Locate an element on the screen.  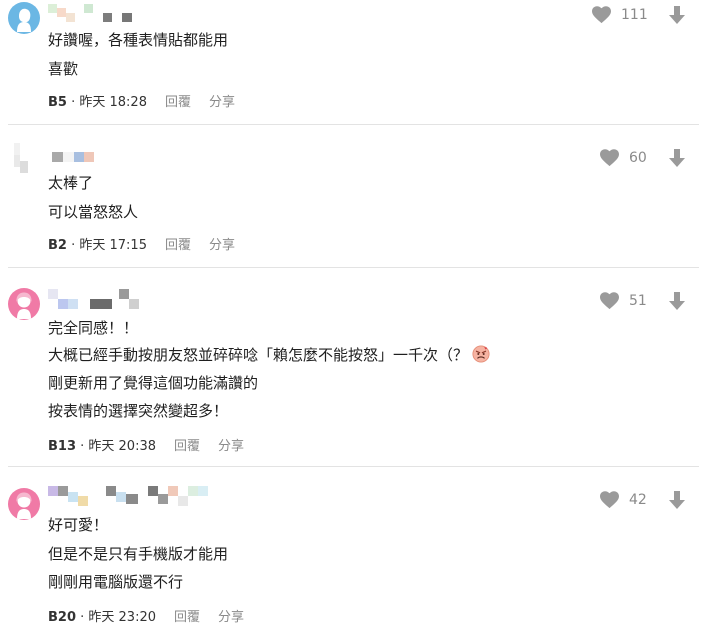
floor-number: B5 is located at coordinates (57, 102).